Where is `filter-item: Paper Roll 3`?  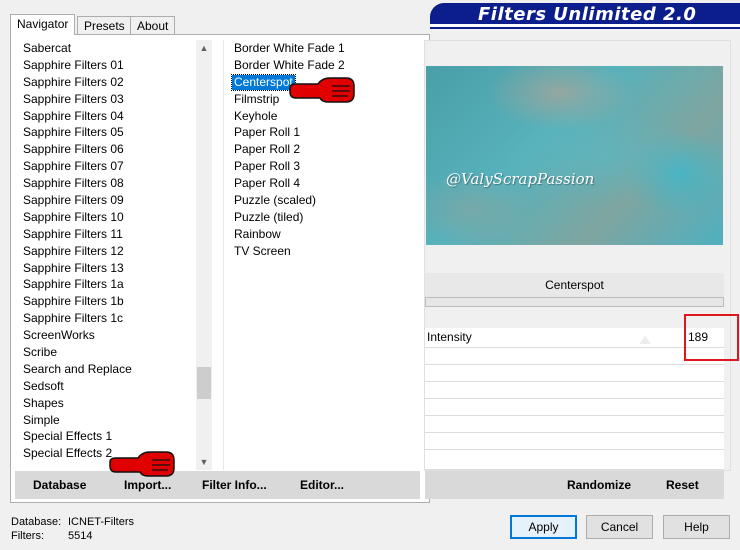 filter-item: Paper Roll 3 is located at coordinates (321, 166).